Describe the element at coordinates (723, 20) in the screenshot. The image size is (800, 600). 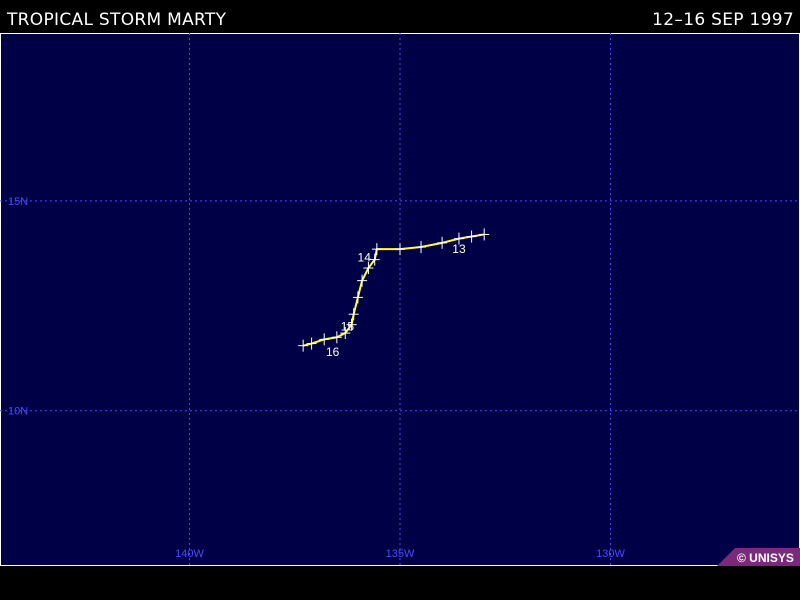
I see `storm-dates: 12–16 SEP 1997` at that location.